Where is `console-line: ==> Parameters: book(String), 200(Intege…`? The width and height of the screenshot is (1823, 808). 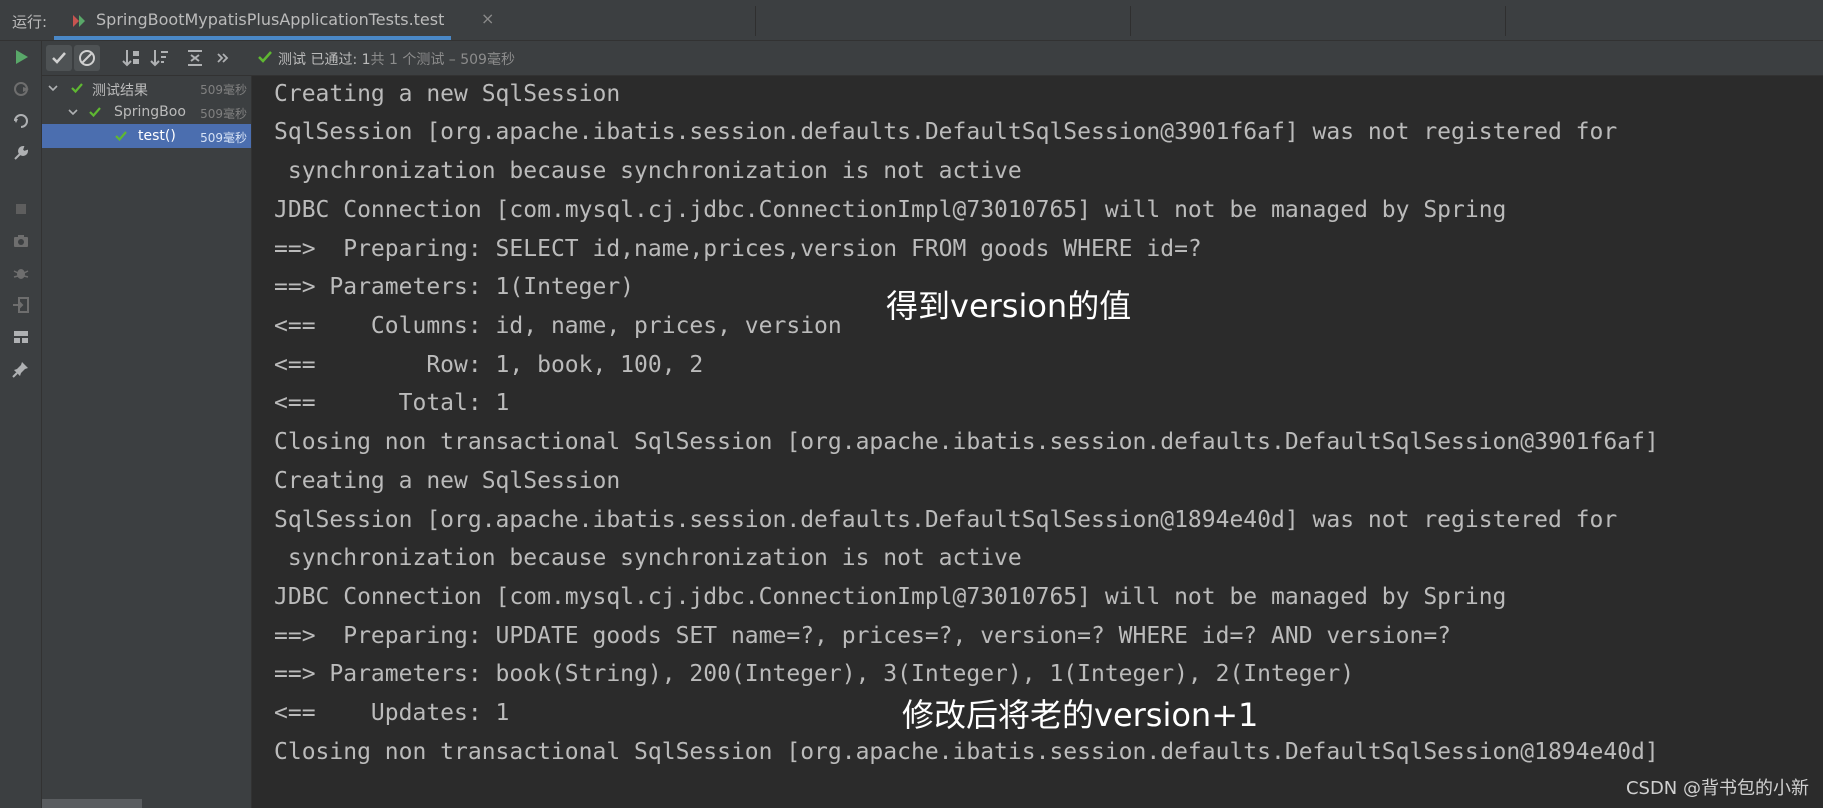
console-line: ==> Parameters: book(String), 200(Intege… is located at coordinates (814, 674).